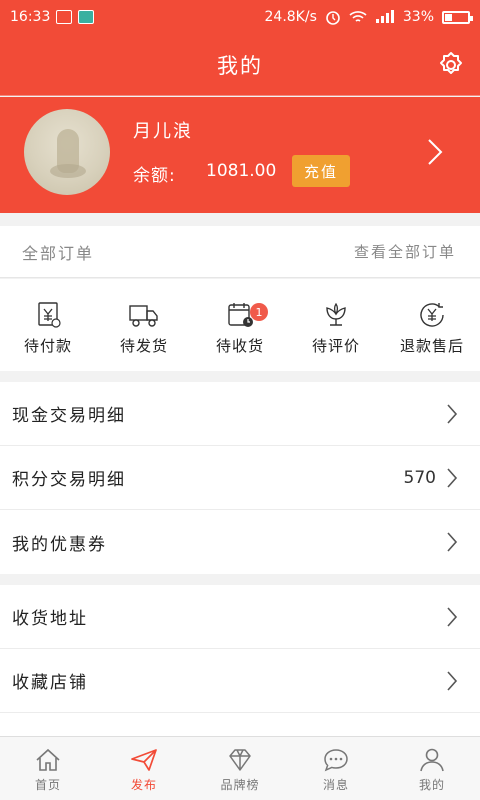  Describe the element at coordinates (240, 681) in the screenshot. I see `menu-item-favorite-shops: 收藏店铺` at that location.